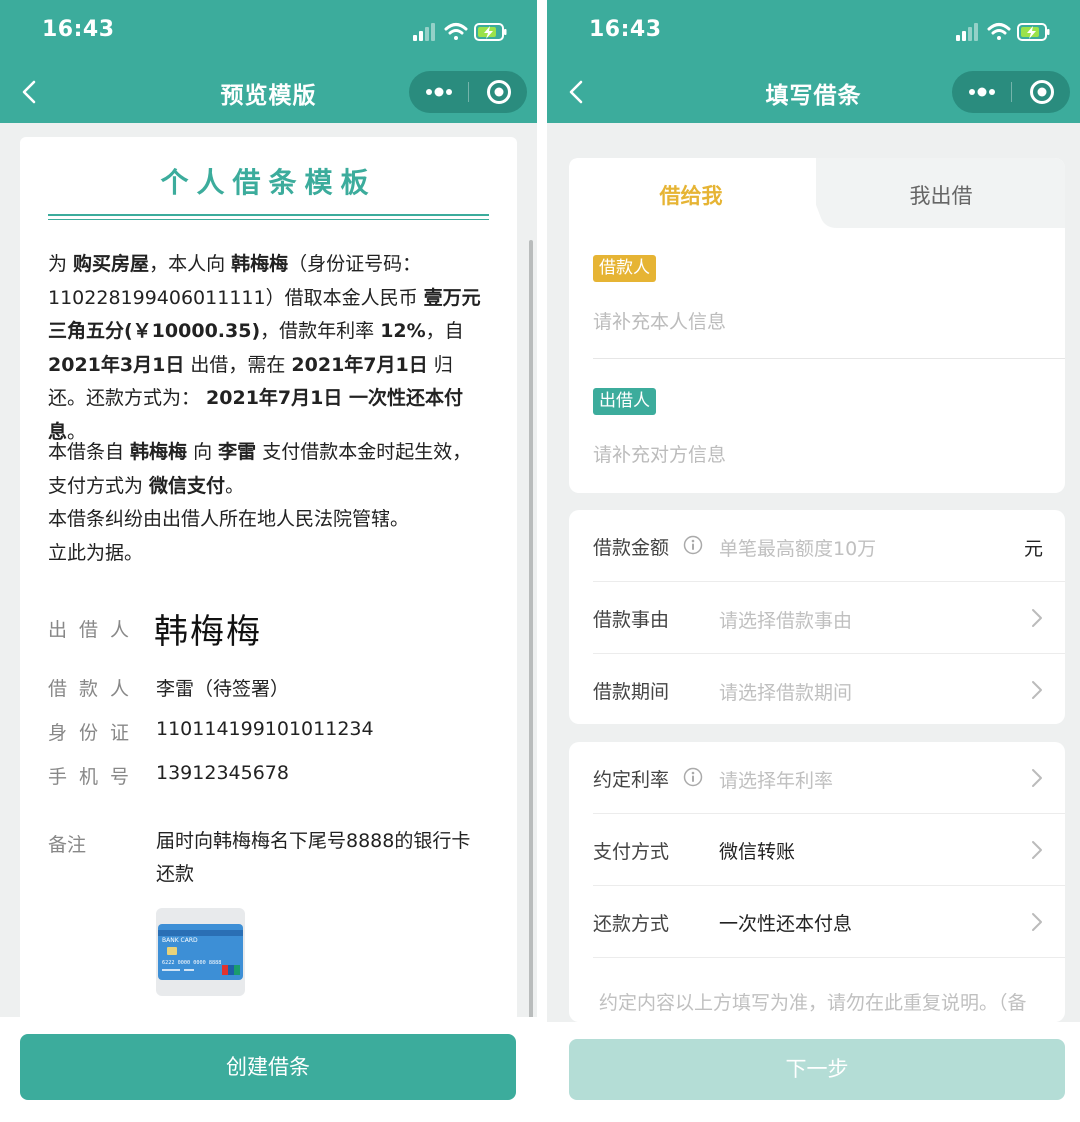  I want to click on phone-value: 13912345678, so click(222, 773).